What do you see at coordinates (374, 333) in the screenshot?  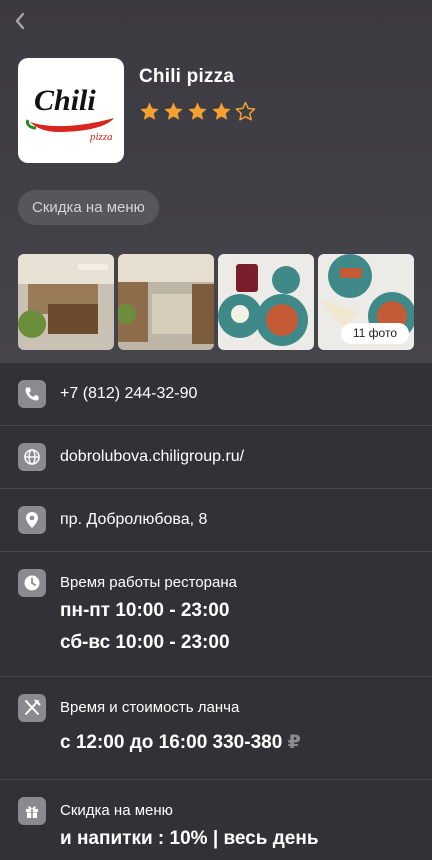 I see `photo-count-badge: 11 фото` at bounding box center [374, 333].